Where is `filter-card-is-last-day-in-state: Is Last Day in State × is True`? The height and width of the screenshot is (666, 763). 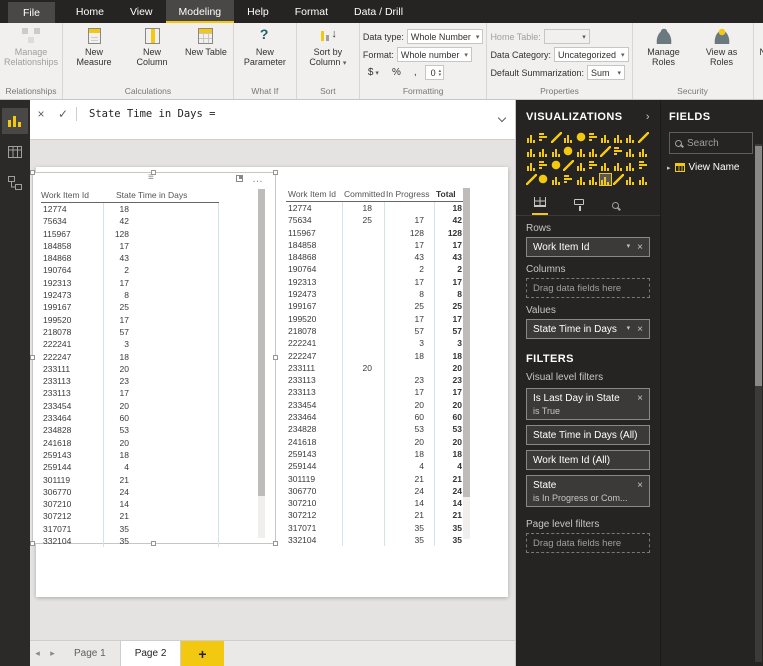 filter-card-is-last-day-in-state: Is Last Day in State × is True is located at coordinates (588, 404).